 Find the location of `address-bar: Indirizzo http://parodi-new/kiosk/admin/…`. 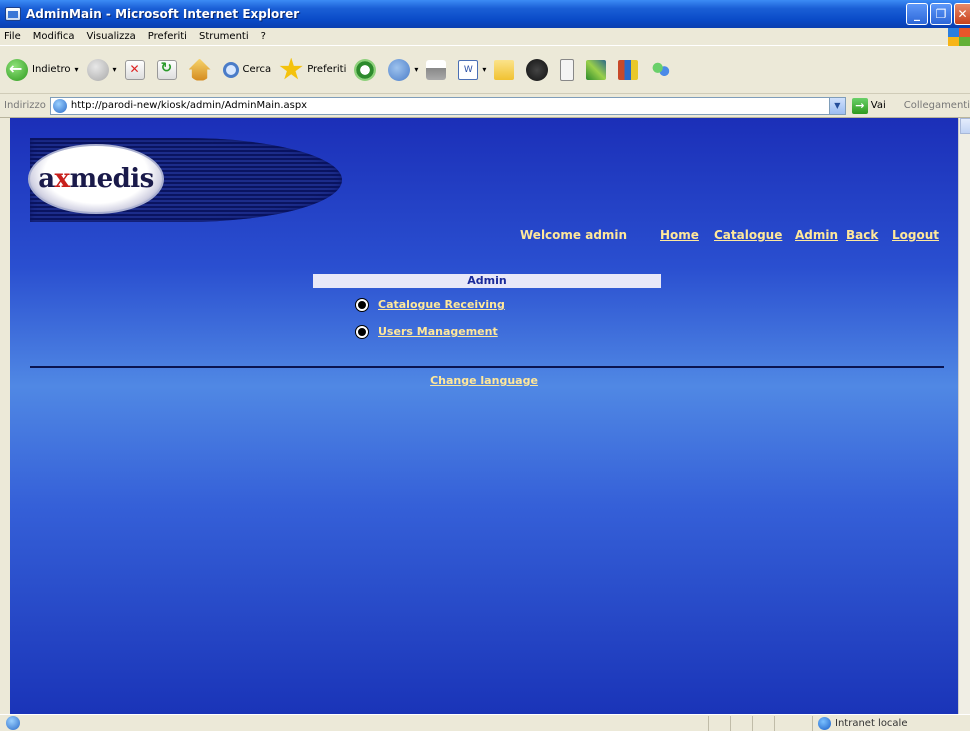

address-bar: Indirizzo http://parodi-new/kiosk/admin/… is located at coordinates (485, 106).